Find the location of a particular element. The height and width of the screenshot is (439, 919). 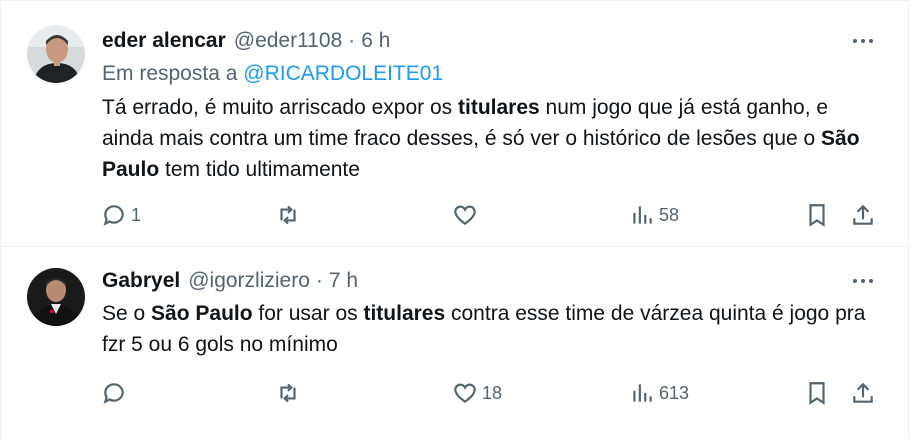

like-count: 18 is located at coordinates (492, 392).